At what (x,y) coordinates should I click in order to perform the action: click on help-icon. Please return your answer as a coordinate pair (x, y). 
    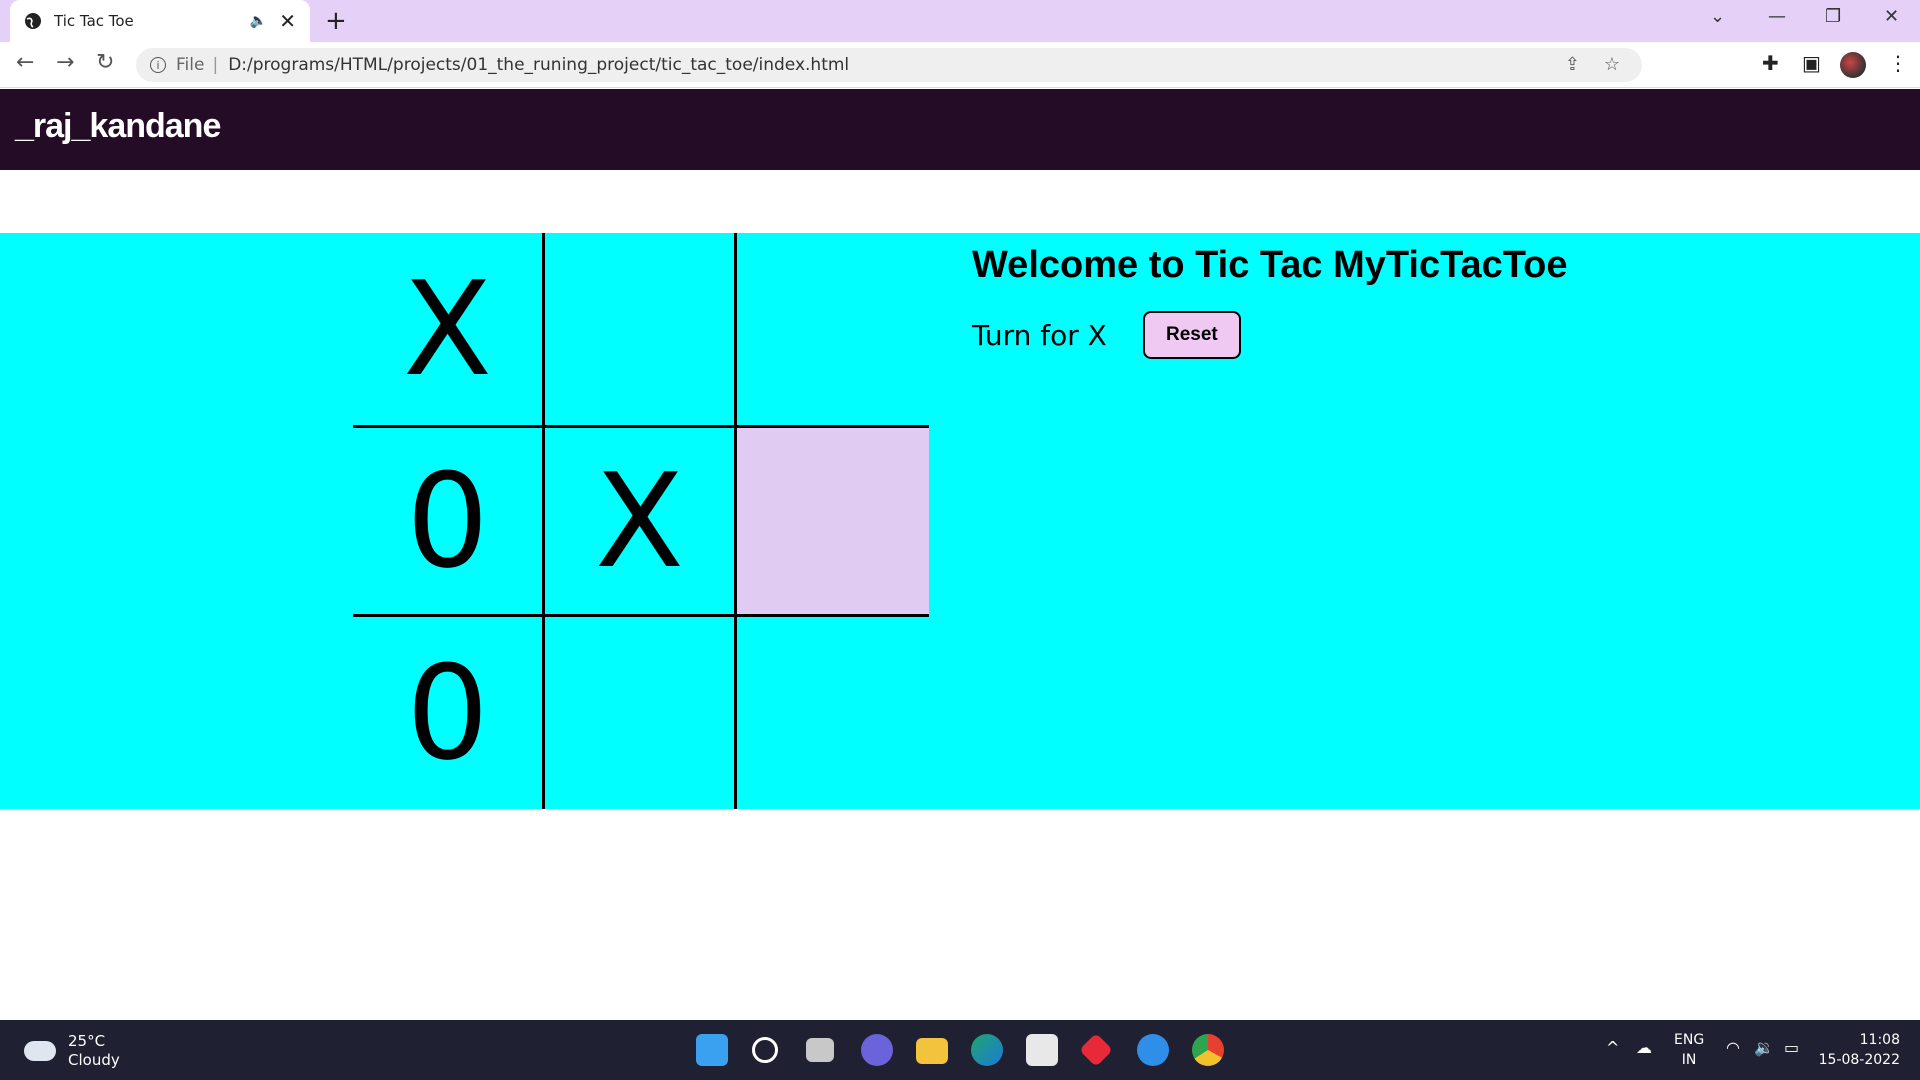
    Looking at the image, I should click on (1153, 1050).